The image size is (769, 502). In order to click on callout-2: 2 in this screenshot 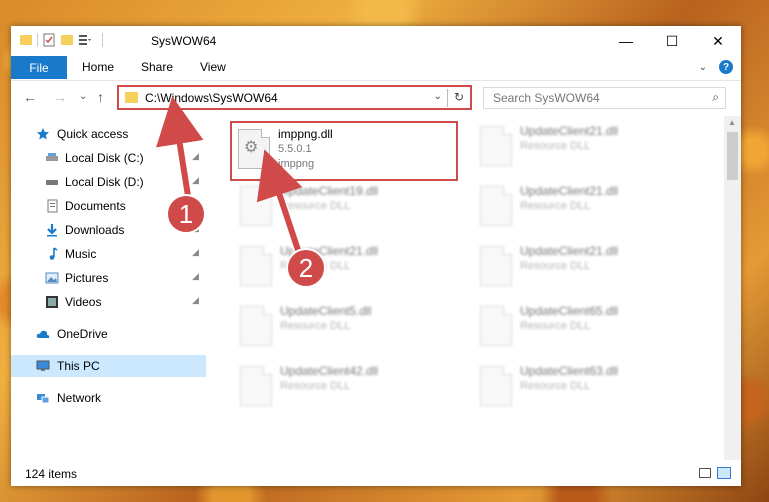, I will do `click(306, 268)`.